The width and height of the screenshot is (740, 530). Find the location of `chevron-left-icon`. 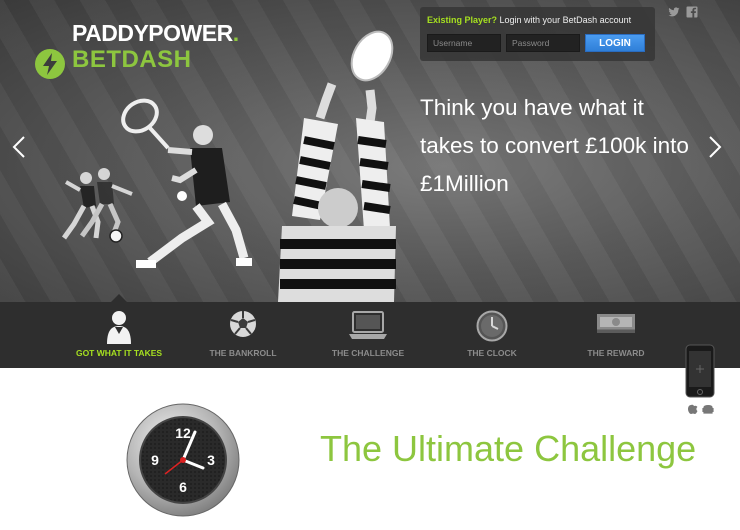

chevron-left-icon is located at coordinates (19, 147).